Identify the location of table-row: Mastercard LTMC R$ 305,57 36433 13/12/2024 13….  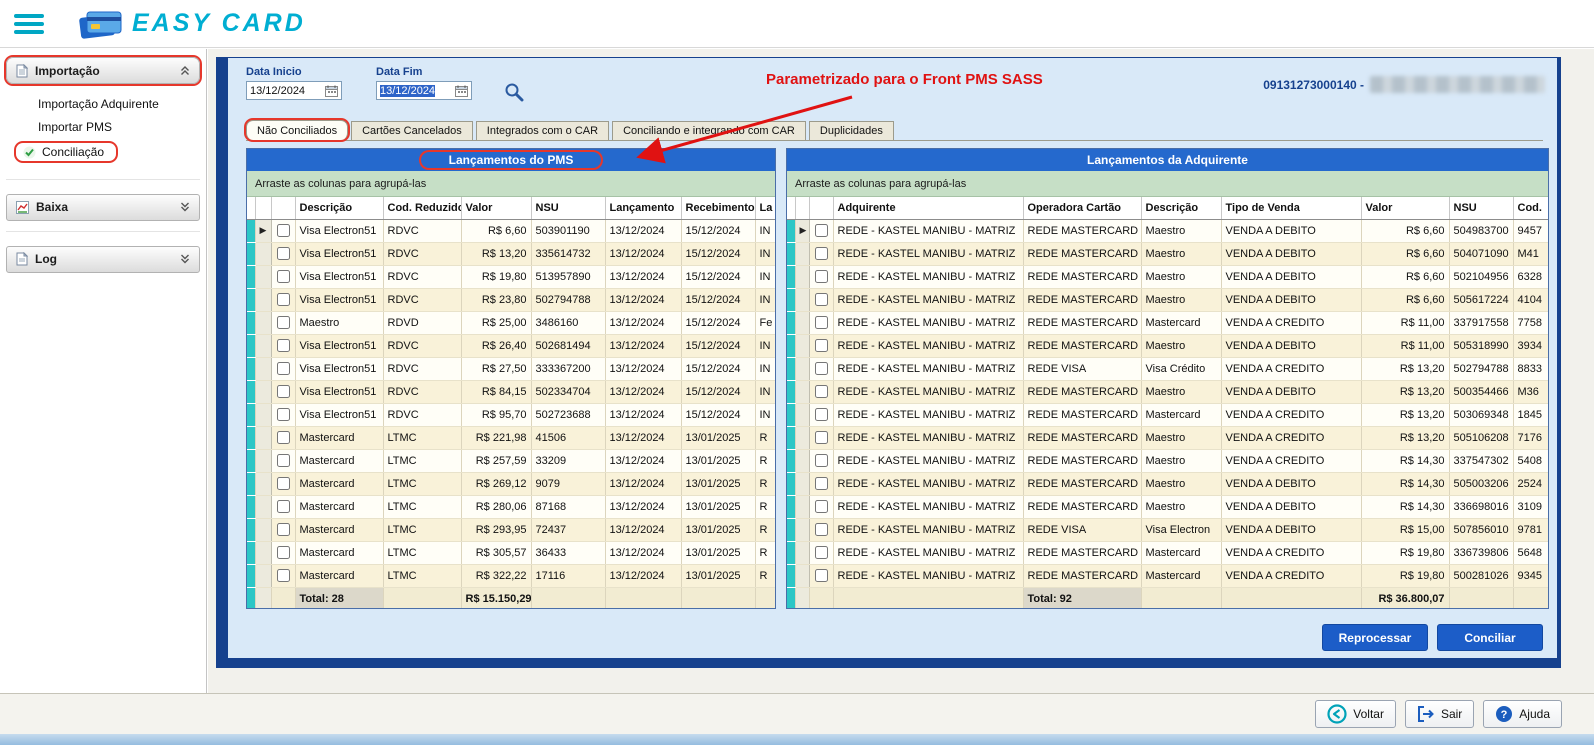
(511, 553).